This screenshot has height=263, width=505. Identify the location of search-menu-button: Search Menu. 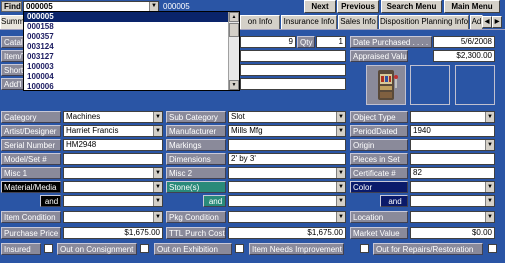
(411, 6).